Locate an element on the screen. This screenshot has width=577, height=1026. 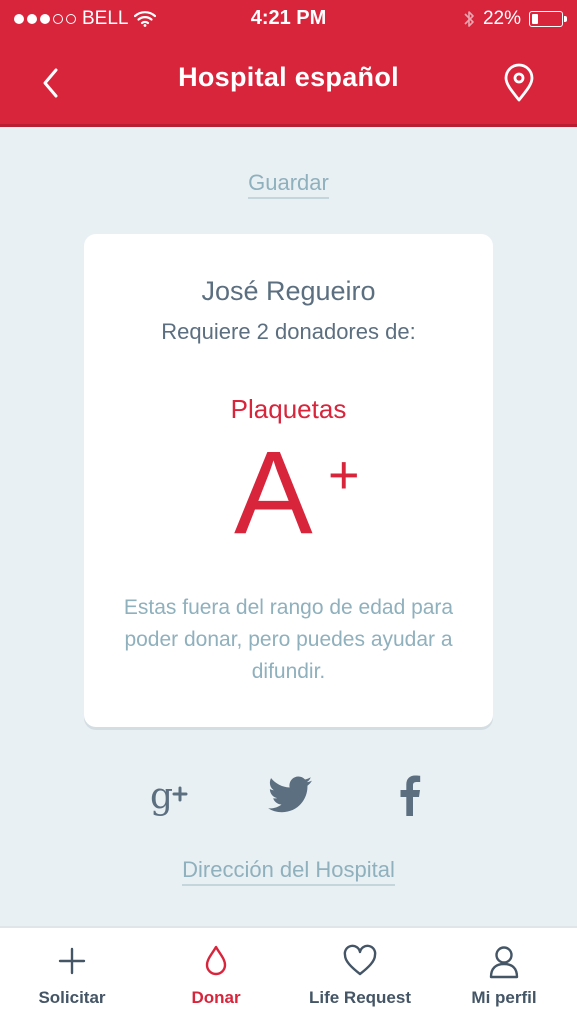
status-bar: BELL 4:21 PM 22% is located at coordinates (288, 20).